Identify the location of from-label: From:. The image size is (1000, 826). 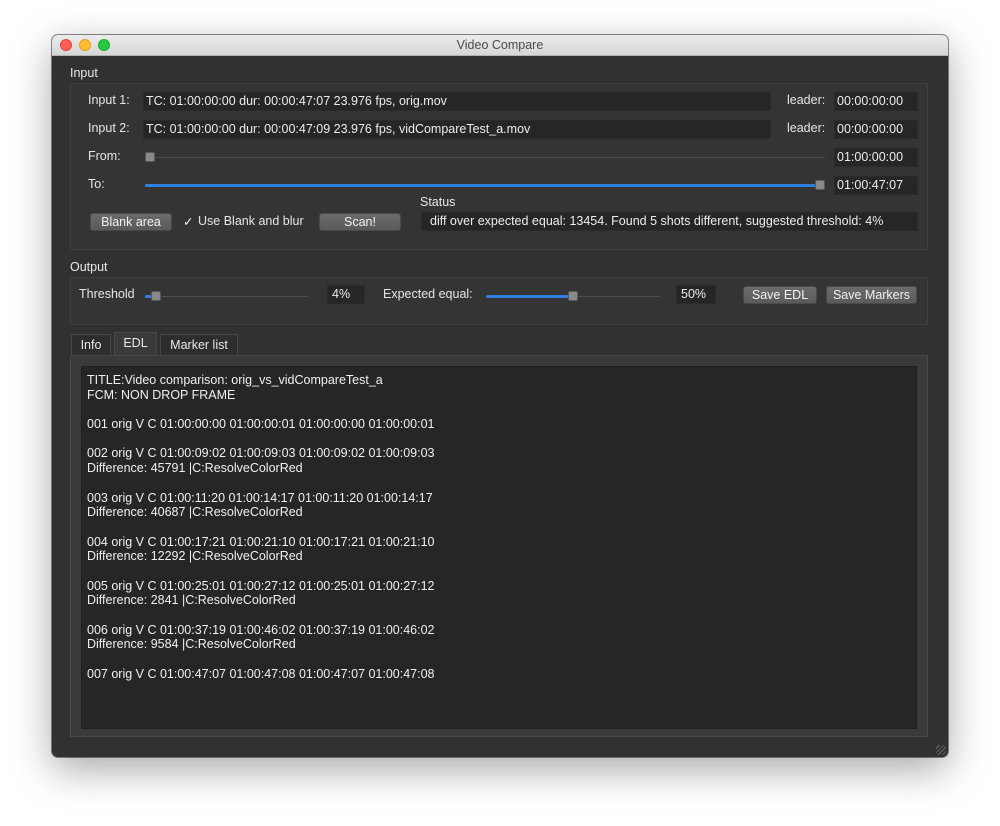
(104, 156).